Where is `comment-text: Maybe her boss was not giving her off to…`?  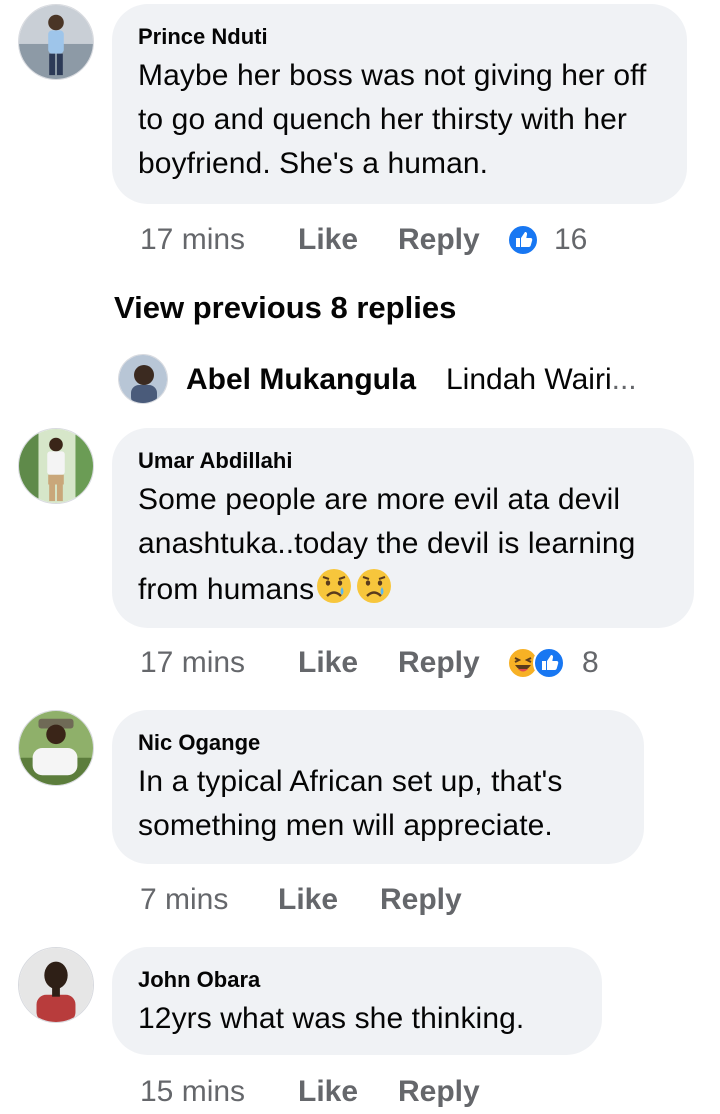
comment-text: Maybe her boss was not giving her off to… is located at coordinates (392, 119).